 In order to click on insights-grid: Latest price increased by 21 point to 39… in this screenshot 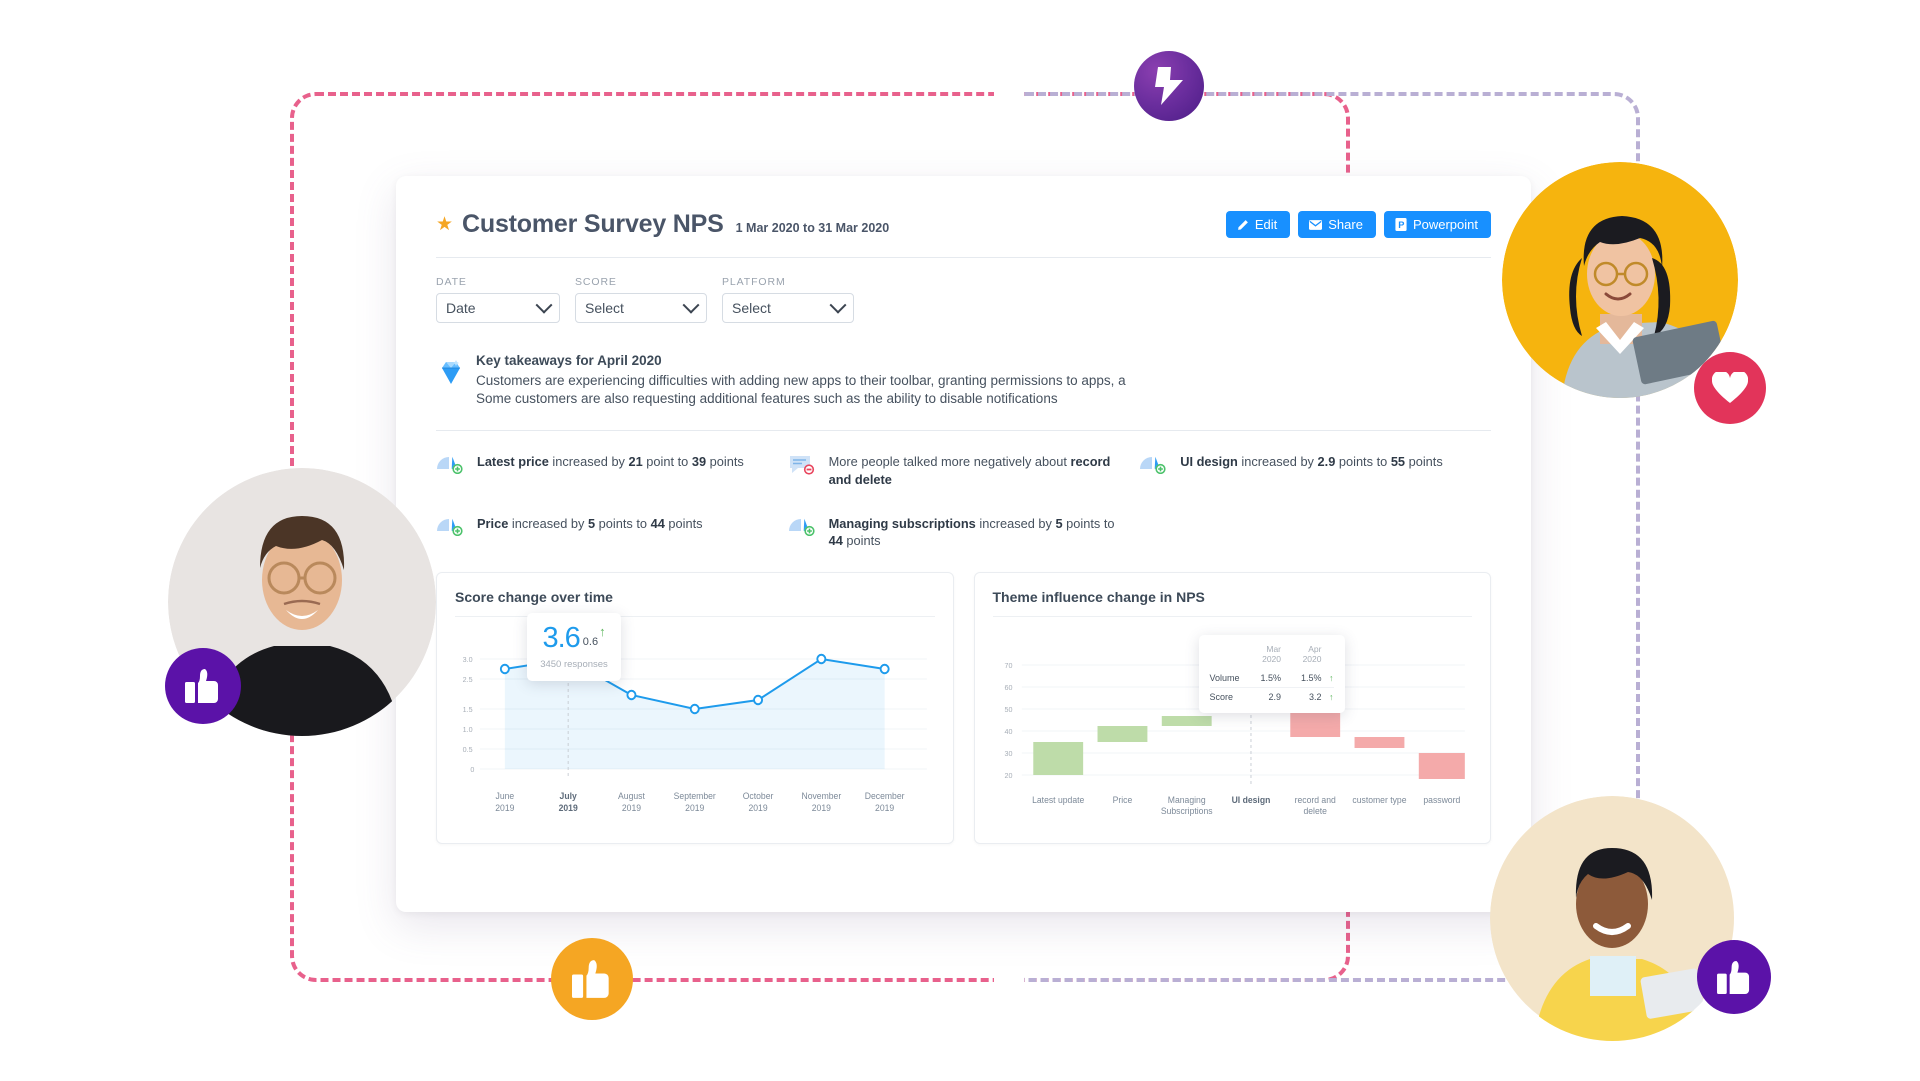, I will do `click(963, 514)`.